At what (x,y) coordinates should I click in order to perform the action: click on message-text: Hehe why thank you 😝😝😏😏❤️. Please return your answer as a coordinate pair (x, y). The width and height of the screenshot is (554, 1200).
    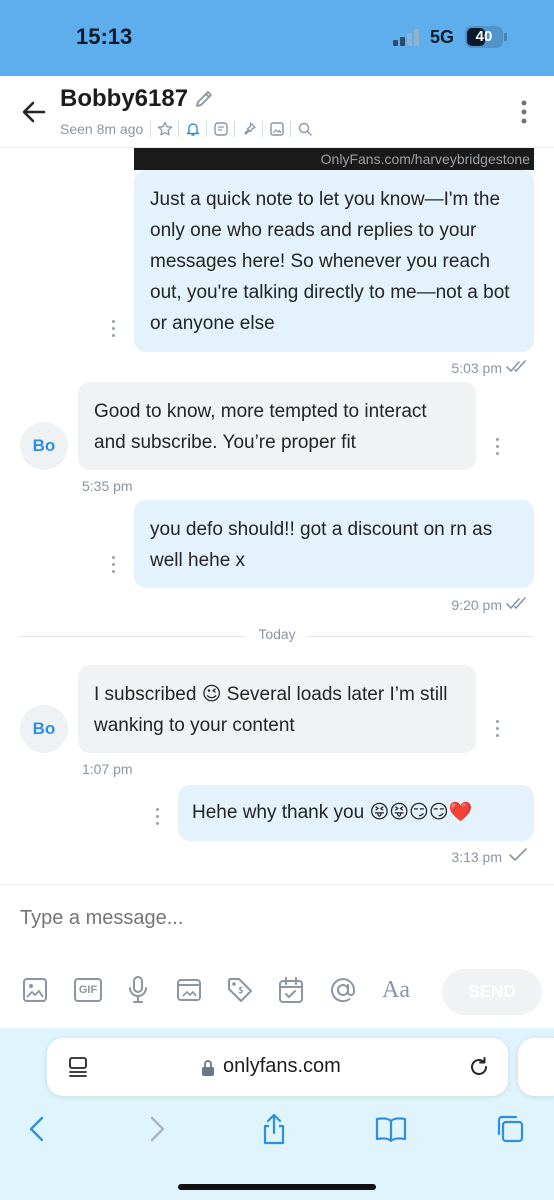
    Looking at the image, I should click on (332, 812).